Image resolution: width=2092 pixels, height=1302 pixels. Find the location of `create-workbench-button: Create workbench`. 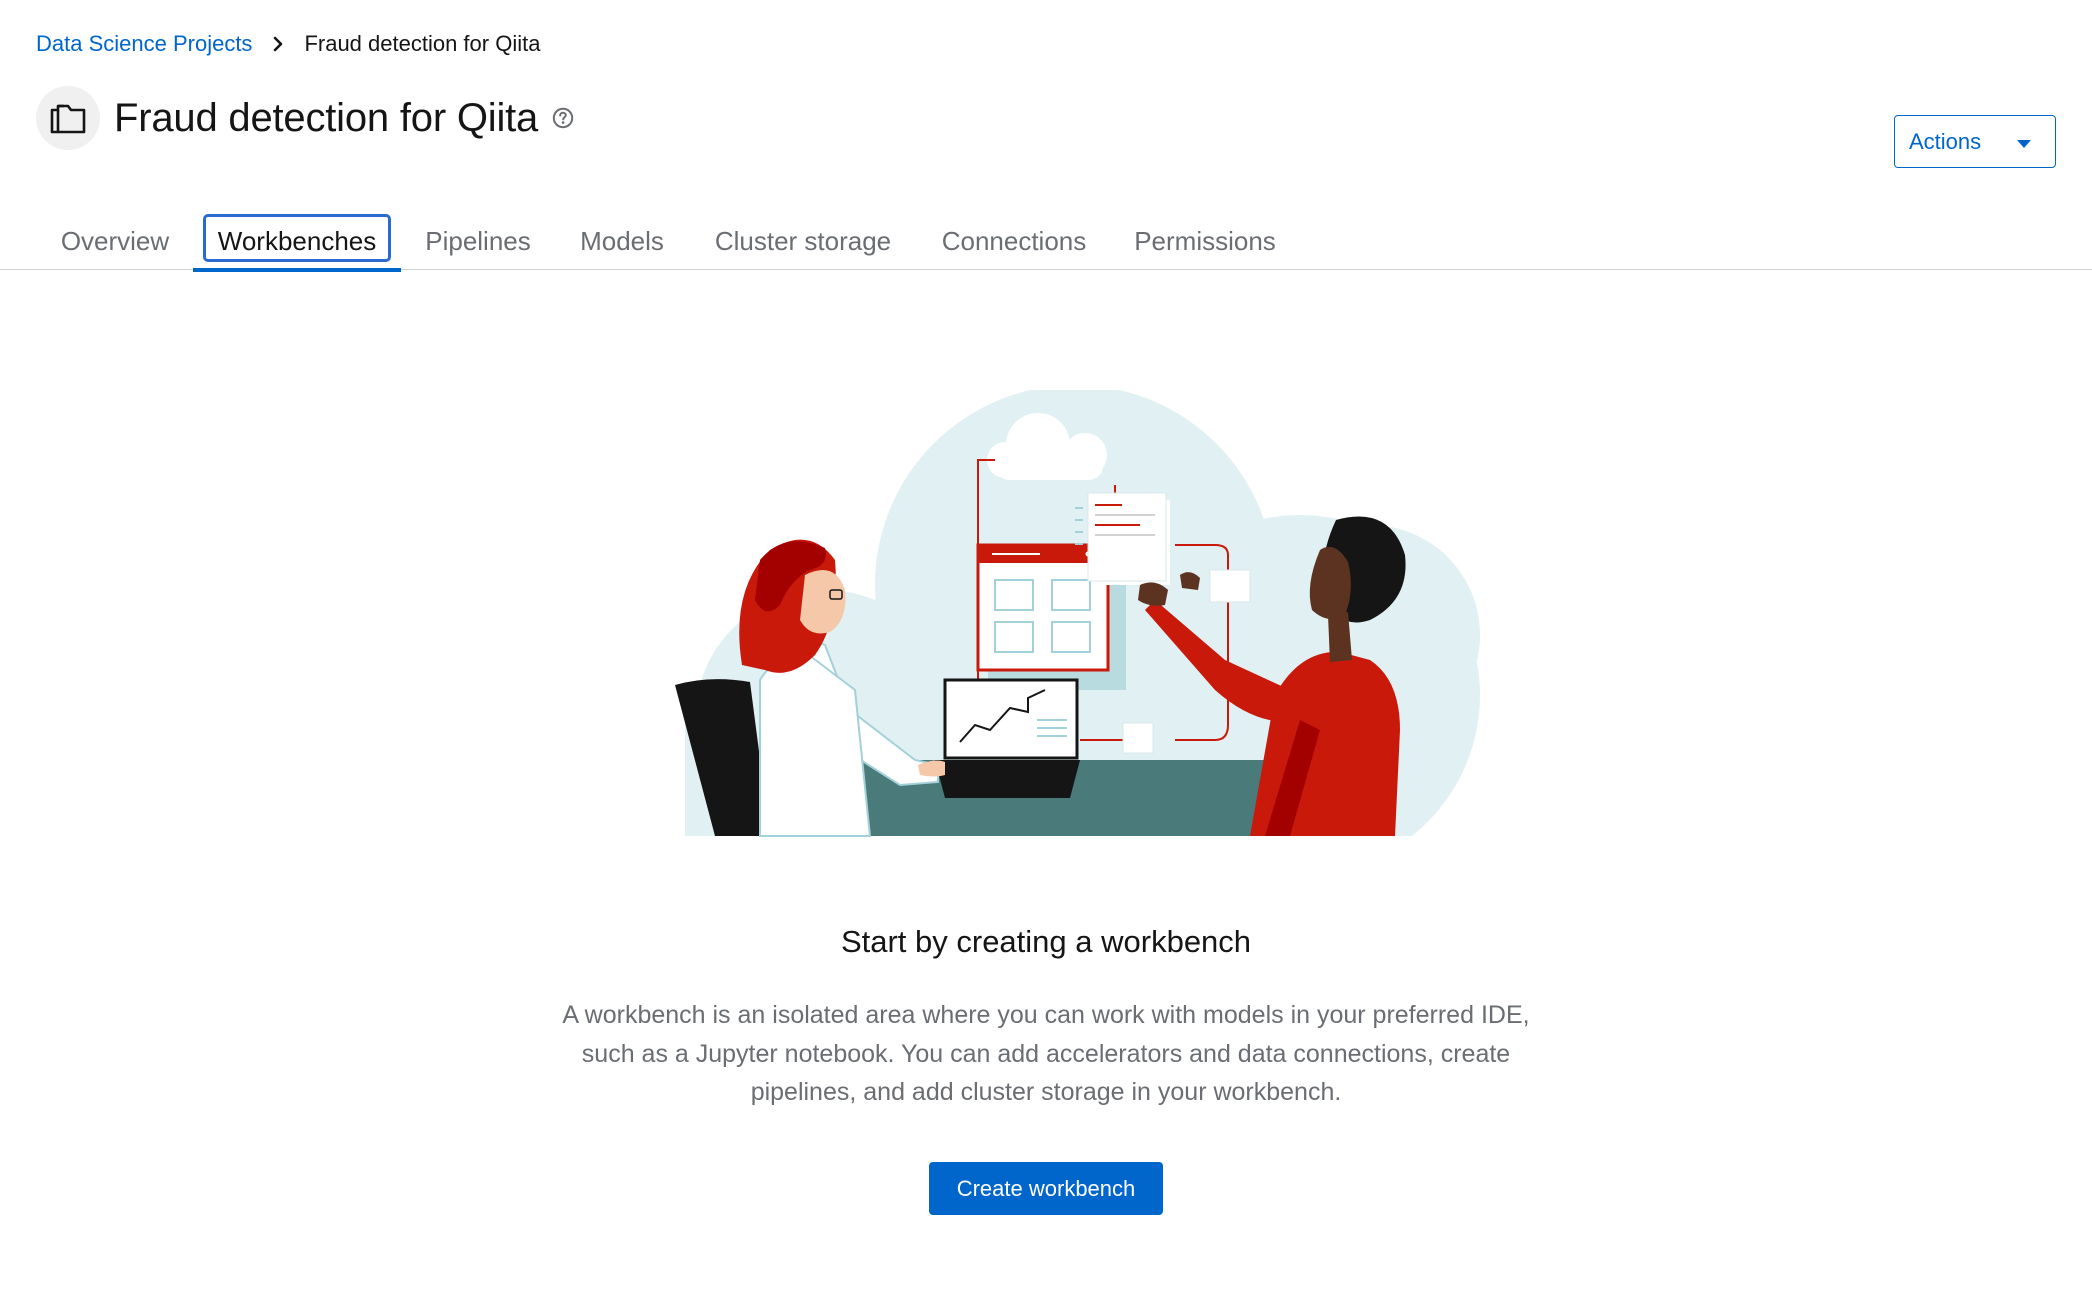

create-workbench-button: Create workbench is located at coordinates (1046, 1188).